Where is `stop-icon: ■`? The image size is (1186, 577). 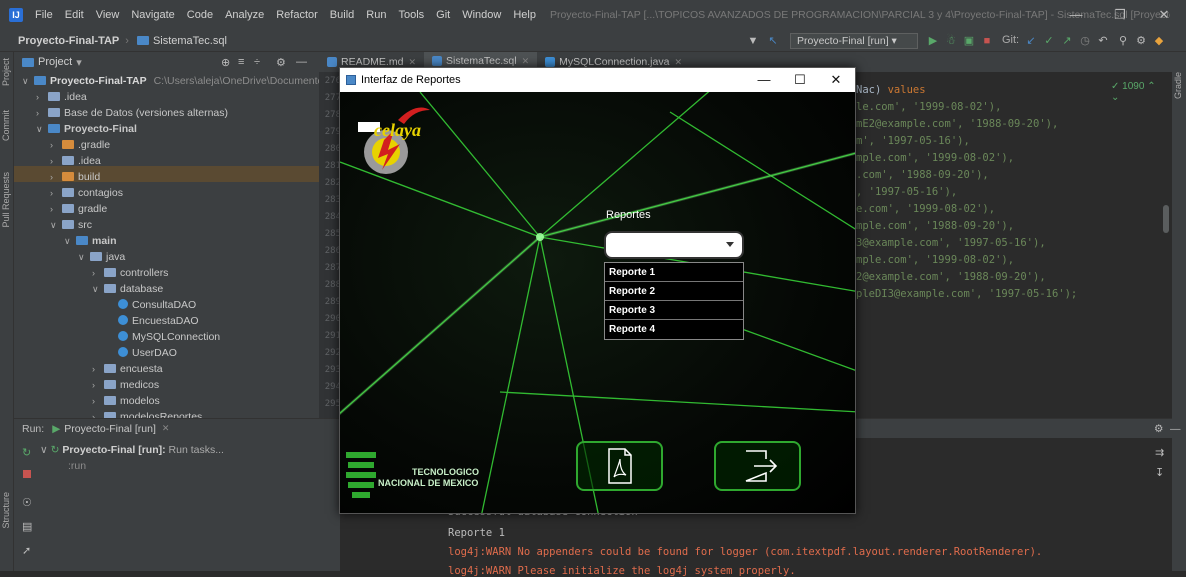 stop-icon: ■ is located at coordinates (987, 41).